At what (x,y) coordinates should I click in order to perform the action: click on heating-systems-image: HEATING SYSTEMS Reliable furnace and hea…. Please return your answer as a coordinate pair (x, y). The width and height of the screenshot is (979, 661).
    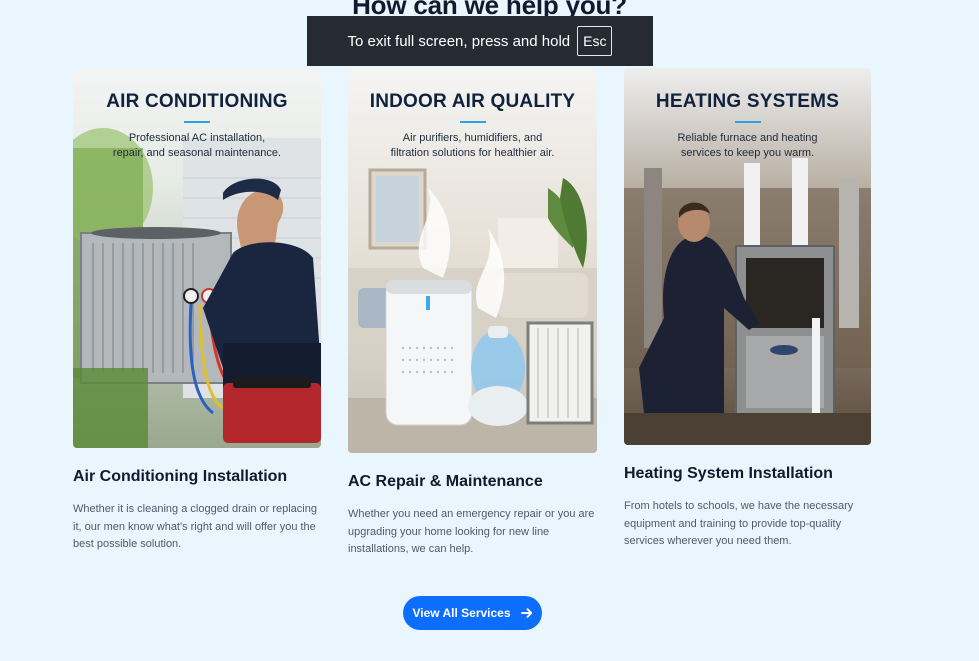
    Looking at the image, I should click on (747, 256).